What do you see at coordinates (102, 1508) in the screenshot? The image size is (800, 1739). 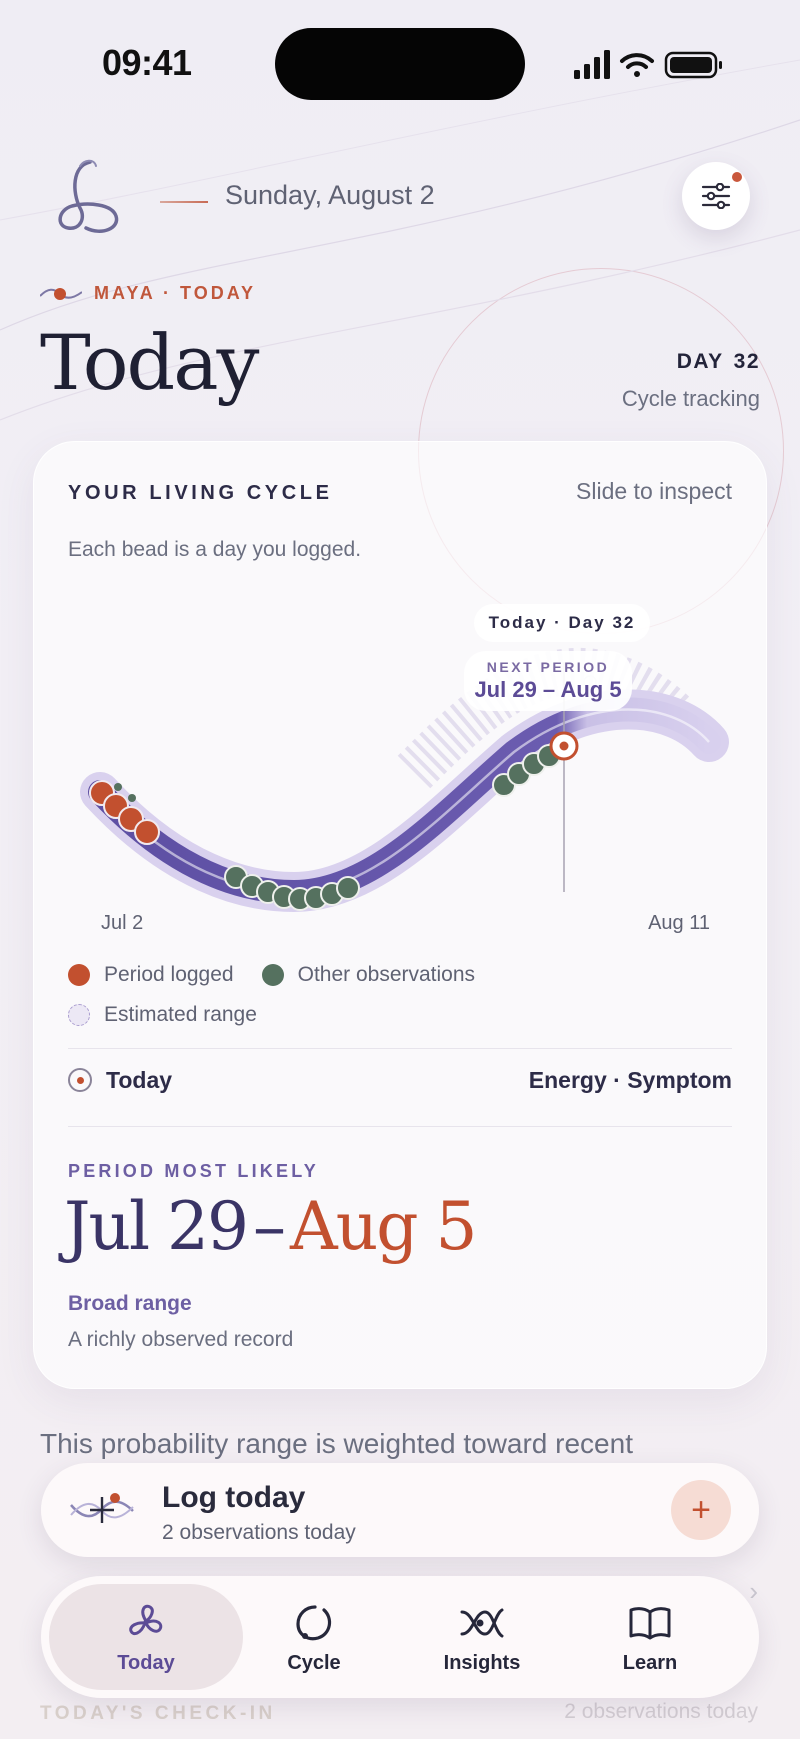 I see `log-ribbon-icon` at bounding box center [102, 1508].